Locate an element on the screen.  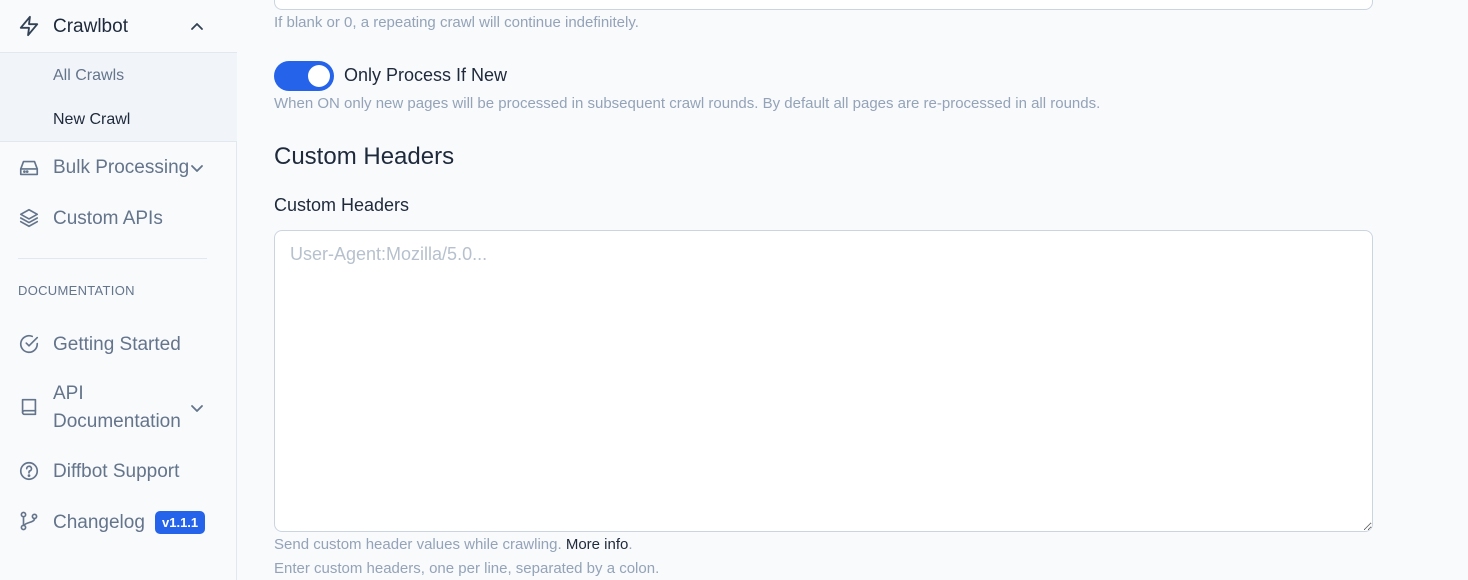
lightning-icon is located at coordinates (29, 26).